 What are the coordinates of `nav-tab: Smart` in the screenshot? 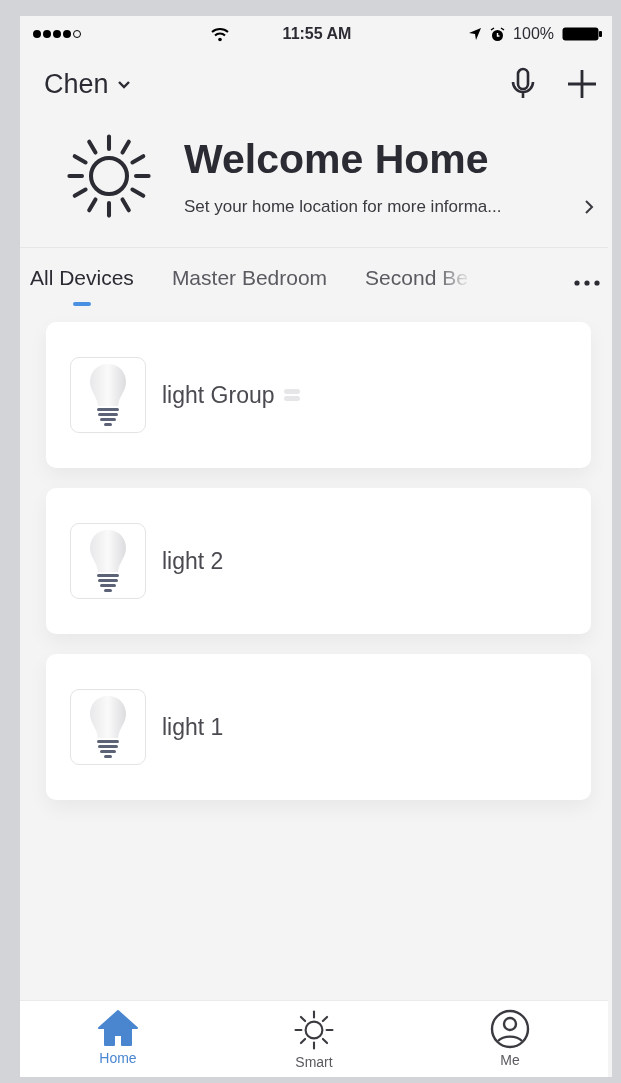 It's located at (314, 1043).